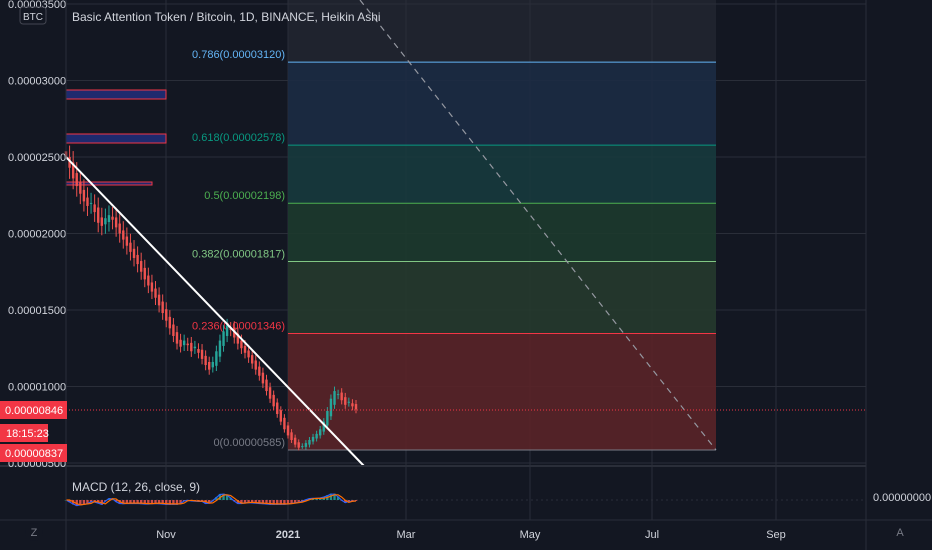  Describe the element at coordinates (238, 327) in the screenshot. I see `fib-level-label: 0.236(0.00001346)` at that location.